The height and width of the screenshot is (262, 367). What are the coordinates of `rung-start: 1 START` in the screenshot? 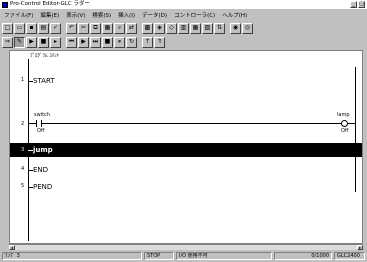 It's located at (186, 81).